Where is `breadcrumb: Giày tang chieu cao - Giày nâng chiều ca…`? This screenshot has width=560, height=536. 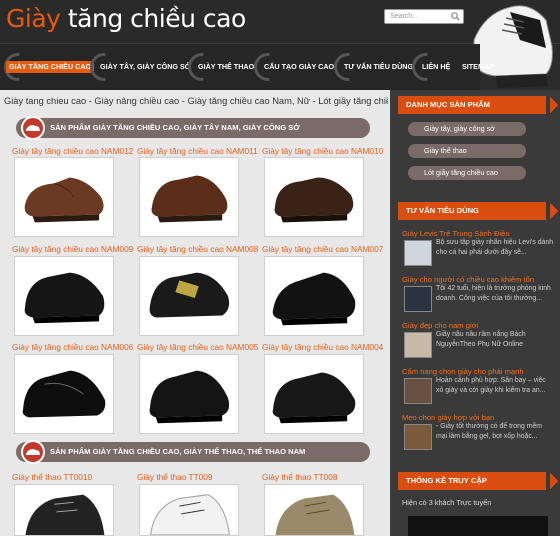 breadcrumb: Giày tang chieu cao - Giày nâng chiều ca… is located at coordinates (196, 101).